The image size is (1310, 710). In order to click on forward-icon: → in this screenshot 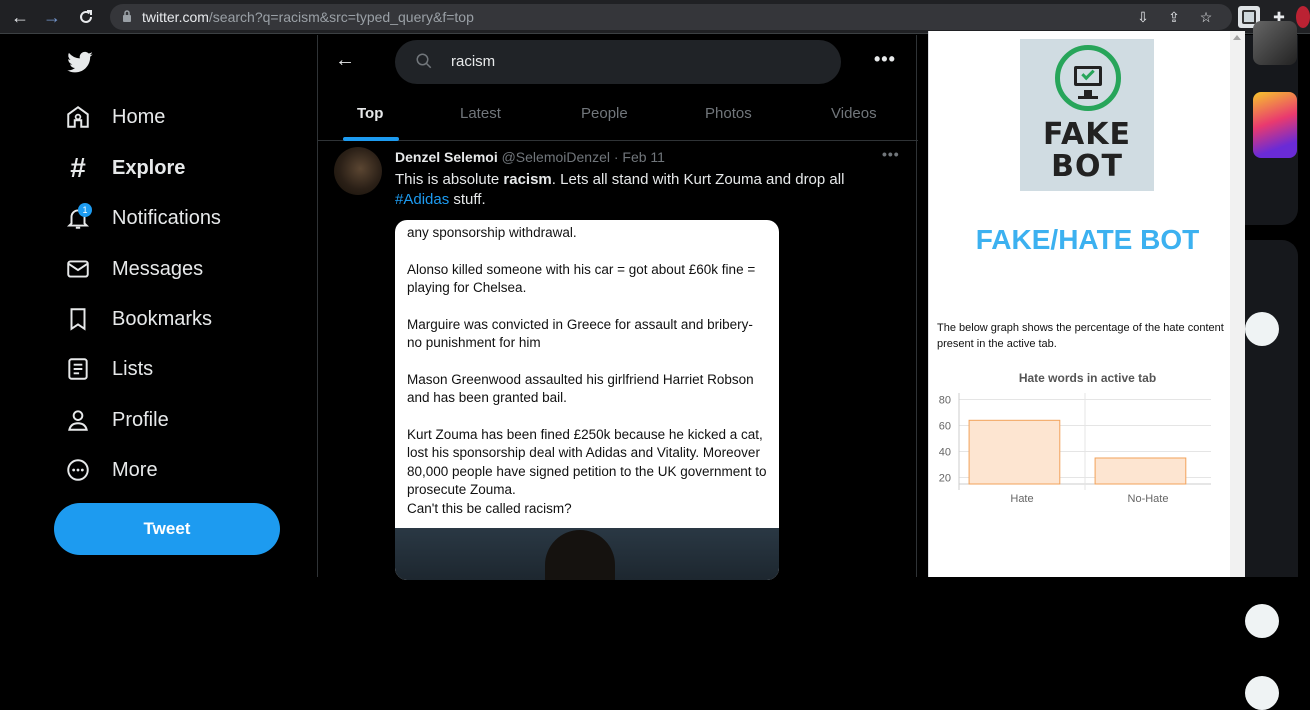, I will do `click(52, 17)`.